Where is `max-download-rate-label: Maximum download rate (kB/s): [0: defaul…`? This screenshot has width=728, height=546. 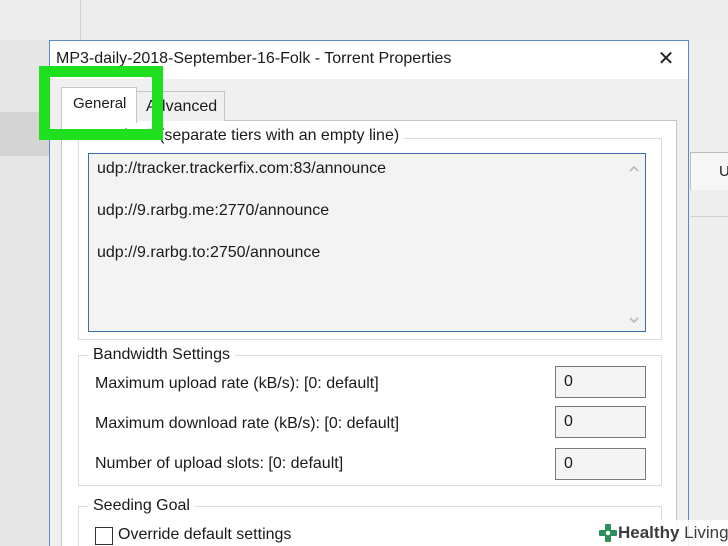
max-download-rate-label: Maximum download rate (kB/s): [0: defaul… is located at coordinates (247, 423).